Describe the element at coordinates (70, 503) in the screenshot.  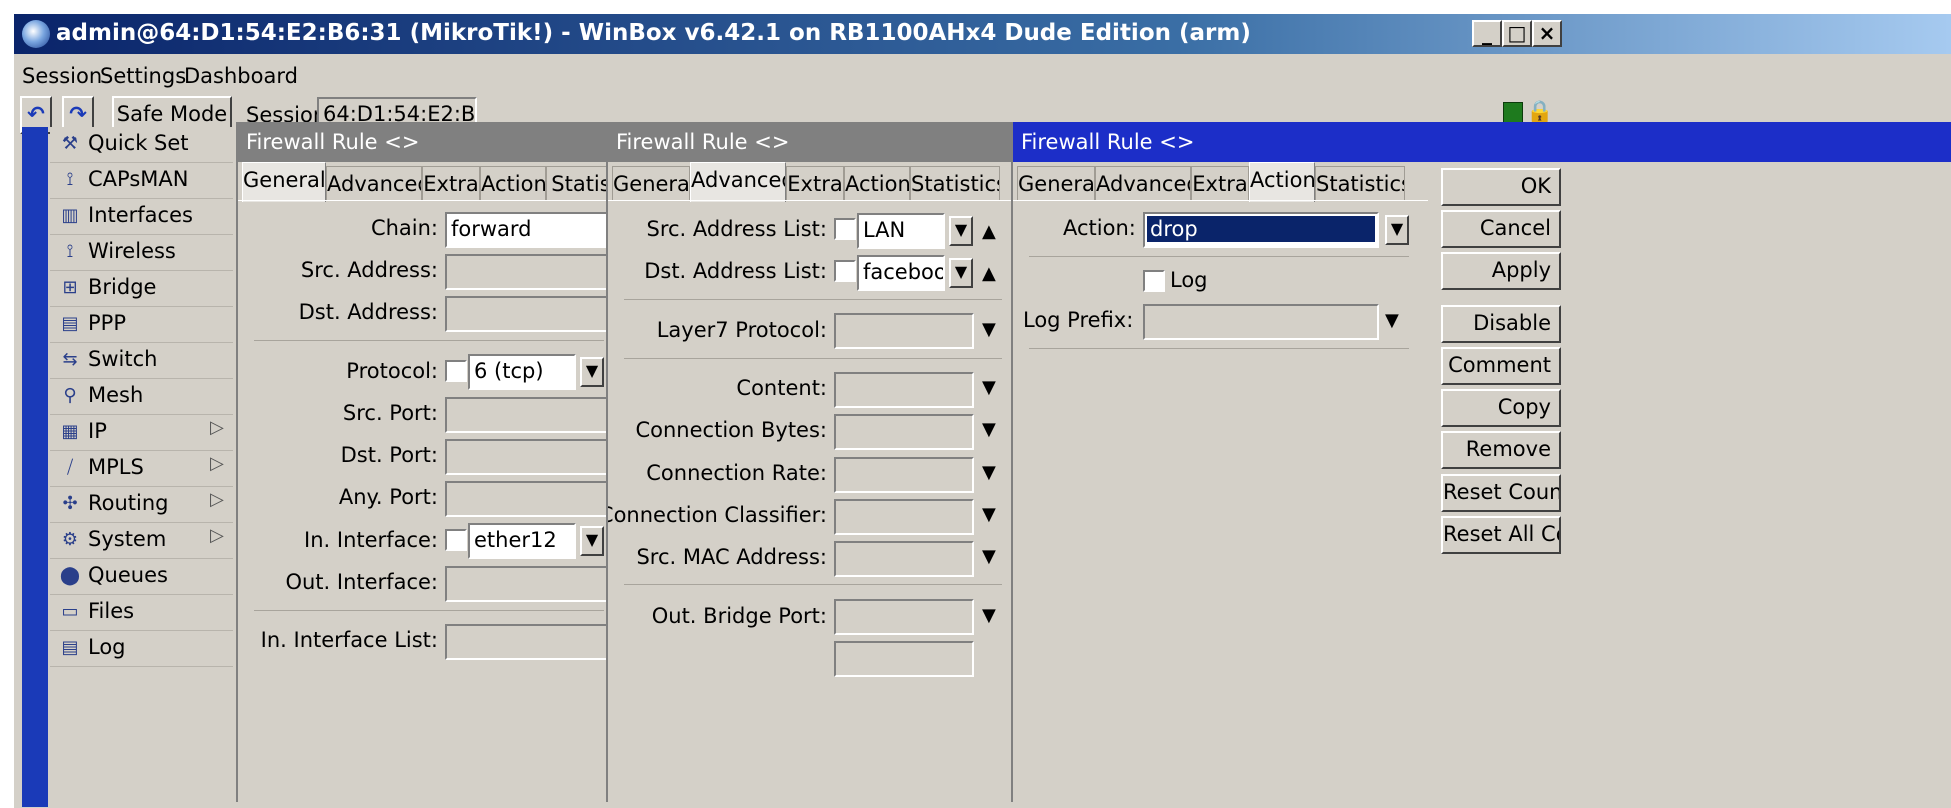
I see `routing-icon: ✣` at that location.